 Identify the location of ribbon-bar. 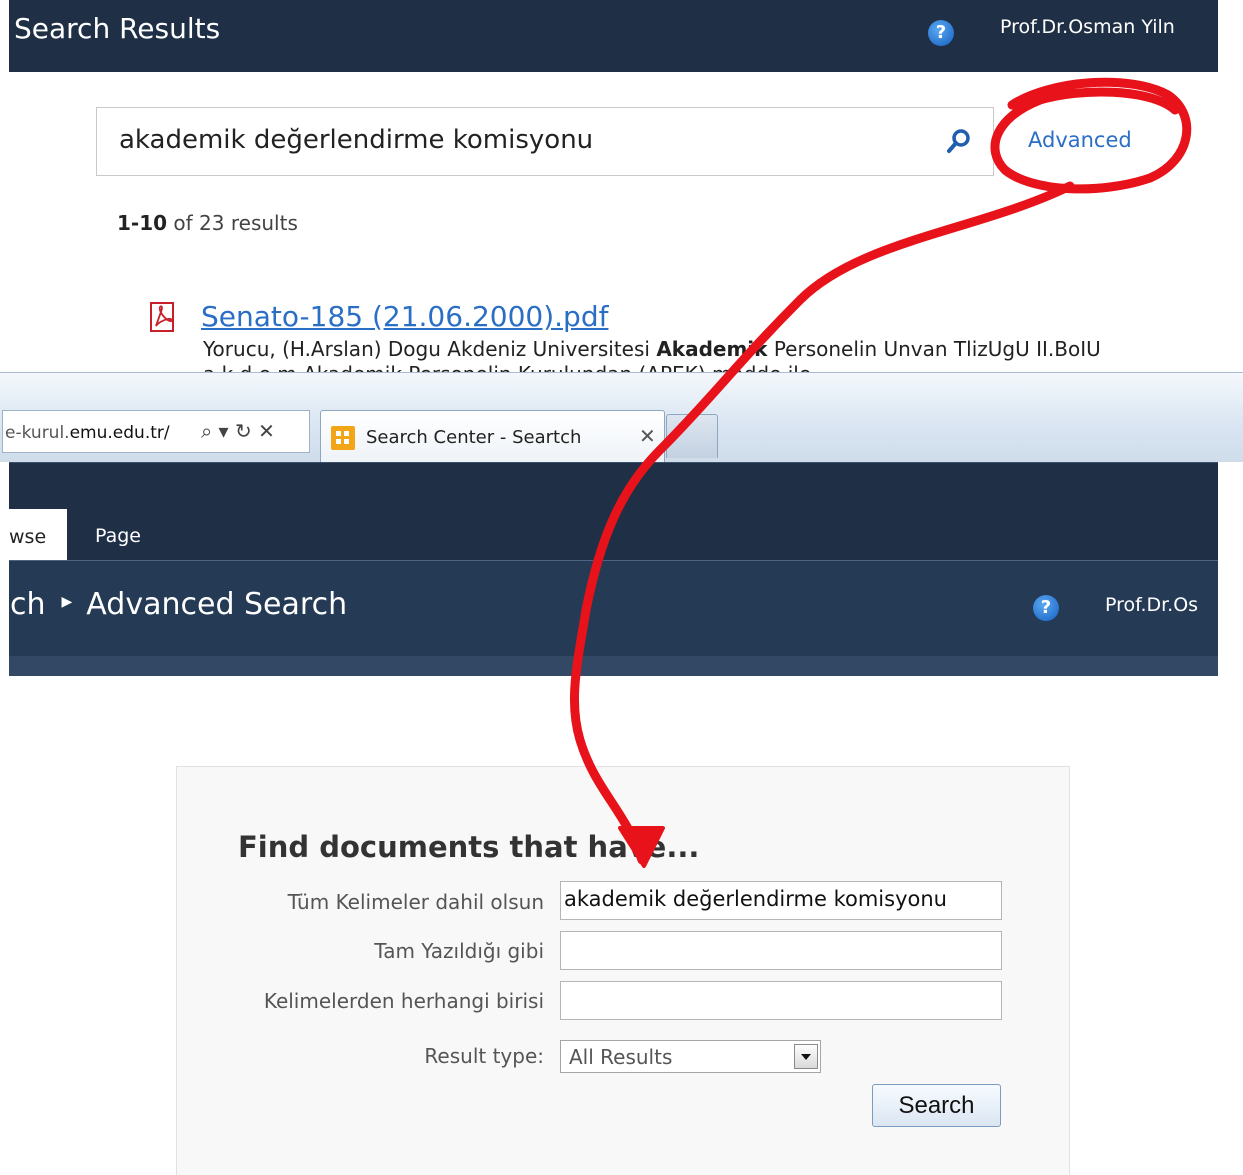
(613, 511).